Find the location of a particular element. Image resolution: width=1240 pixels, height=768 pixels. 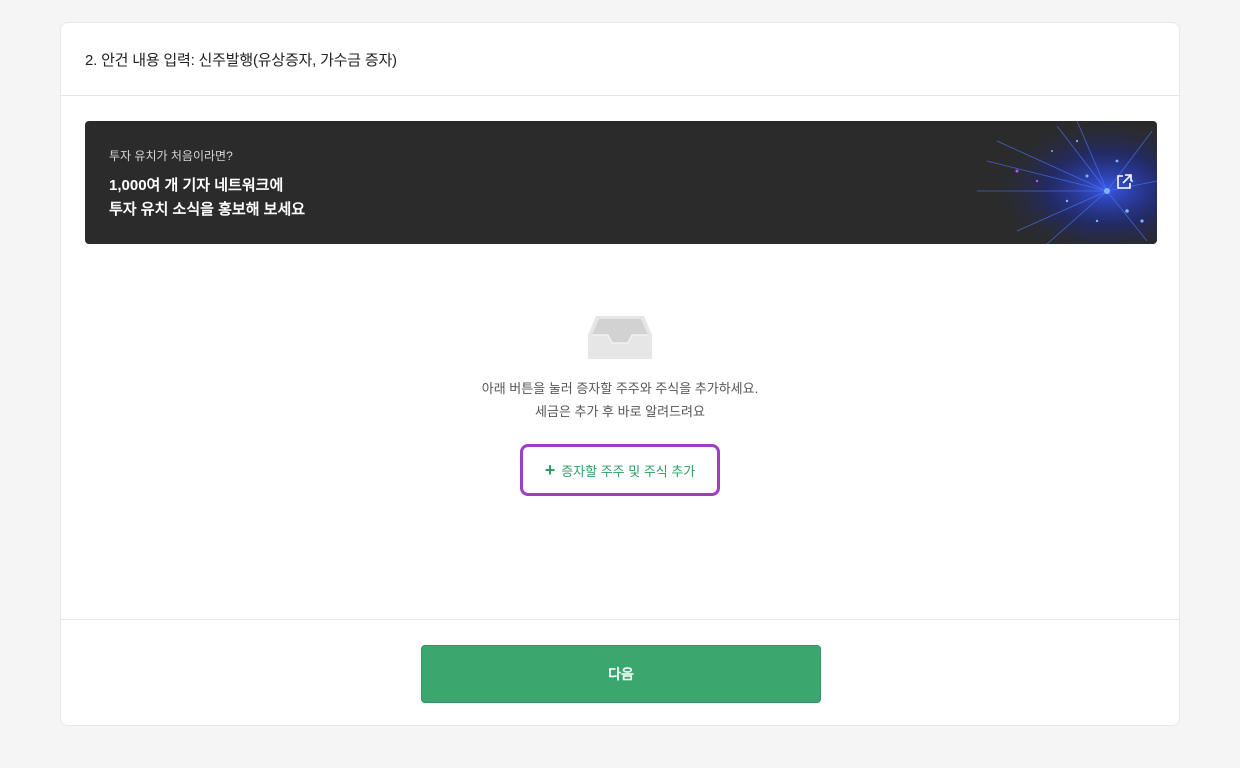

empty-message-line2: 세금은 추가 후 바로 알려드려요 is located at coordinates (620, 411).